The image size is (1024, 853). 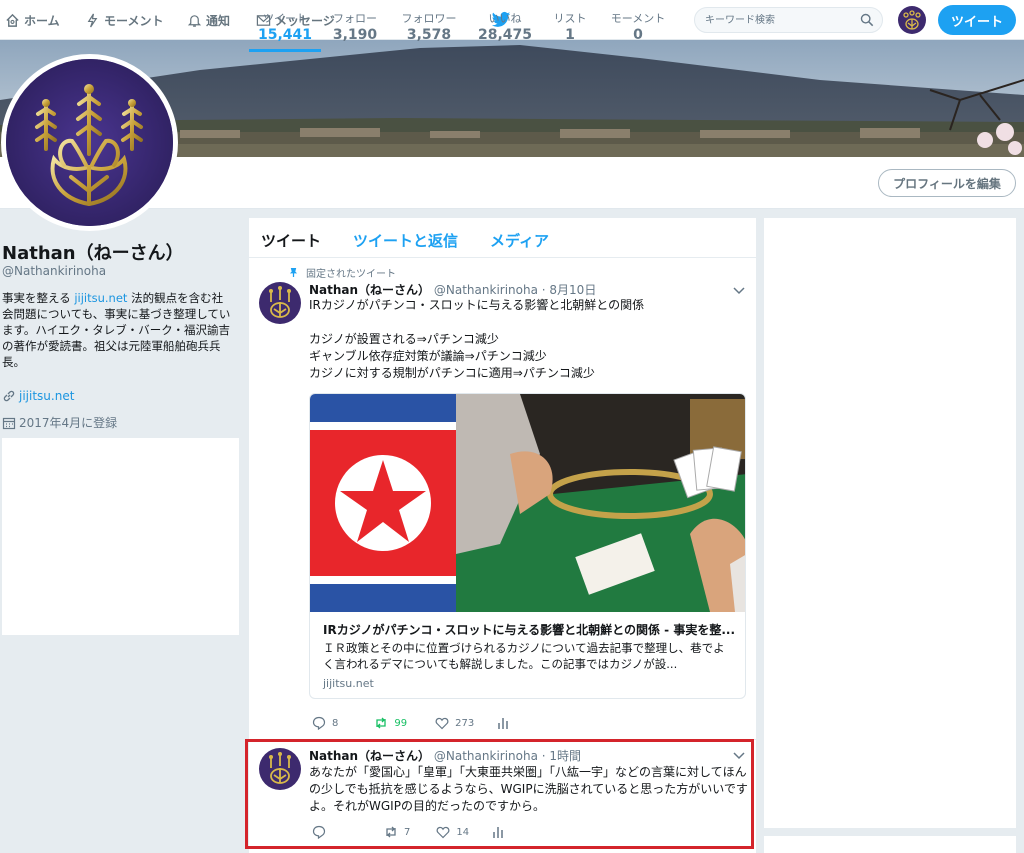 I want to click on profile-joined: 2017年4月に登録, so click(x=59, y=422).